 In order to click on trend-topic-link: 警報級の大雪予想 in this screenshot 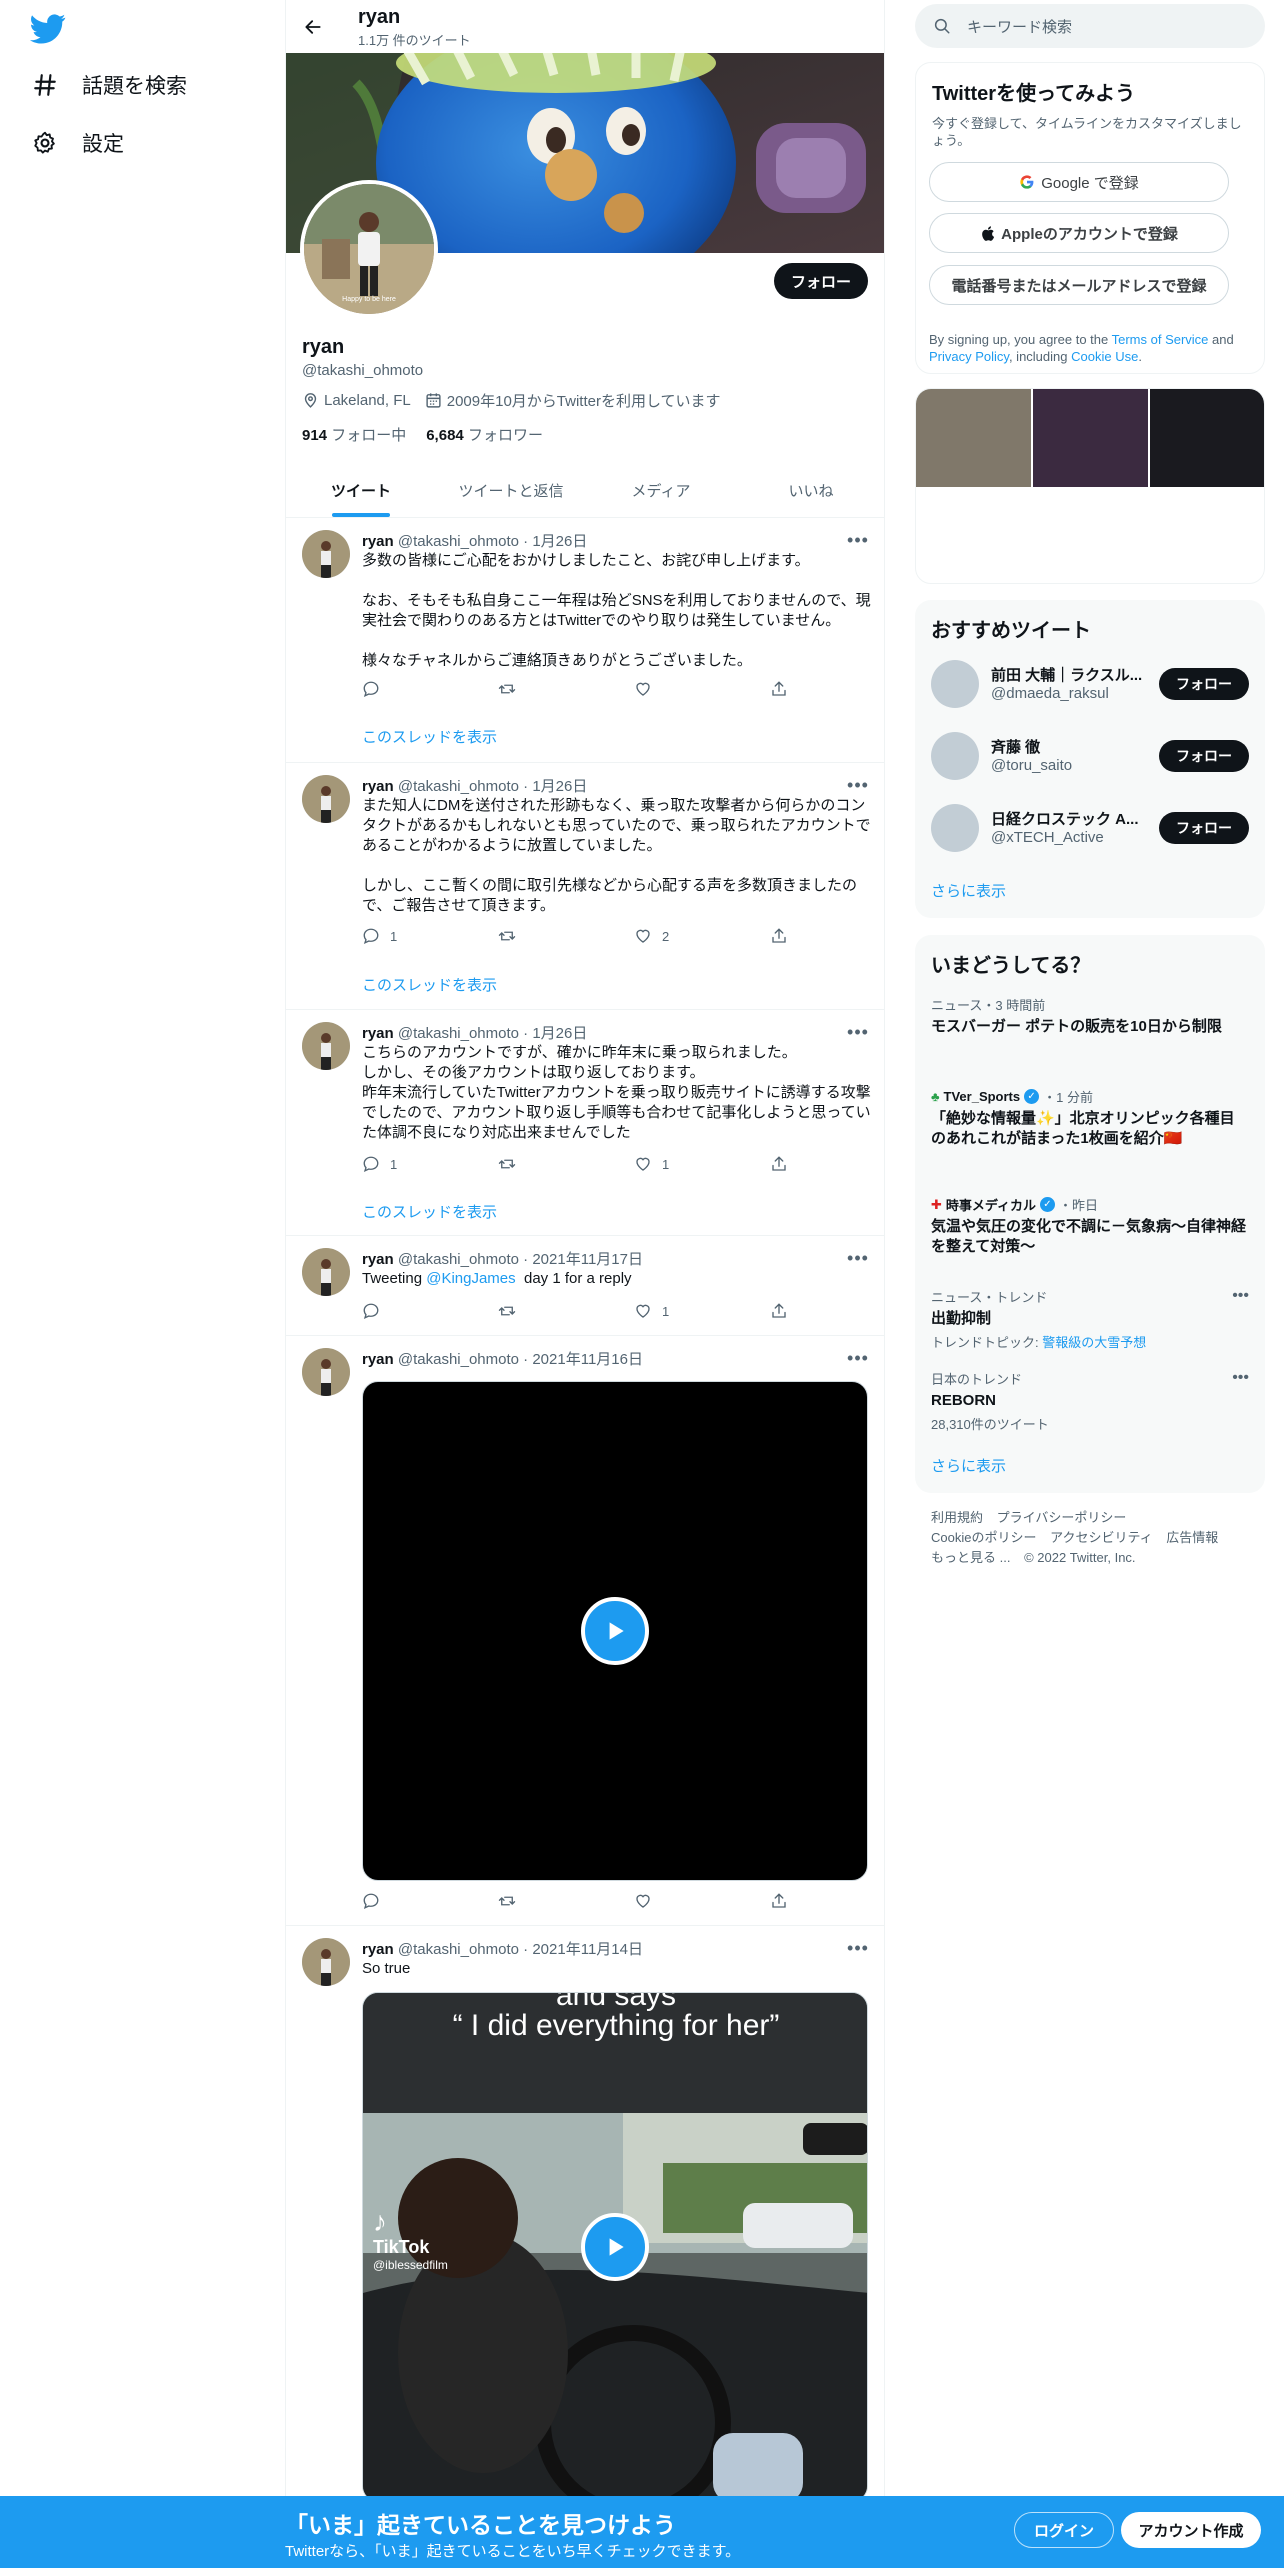, I will do `click(1094, 1342)`.